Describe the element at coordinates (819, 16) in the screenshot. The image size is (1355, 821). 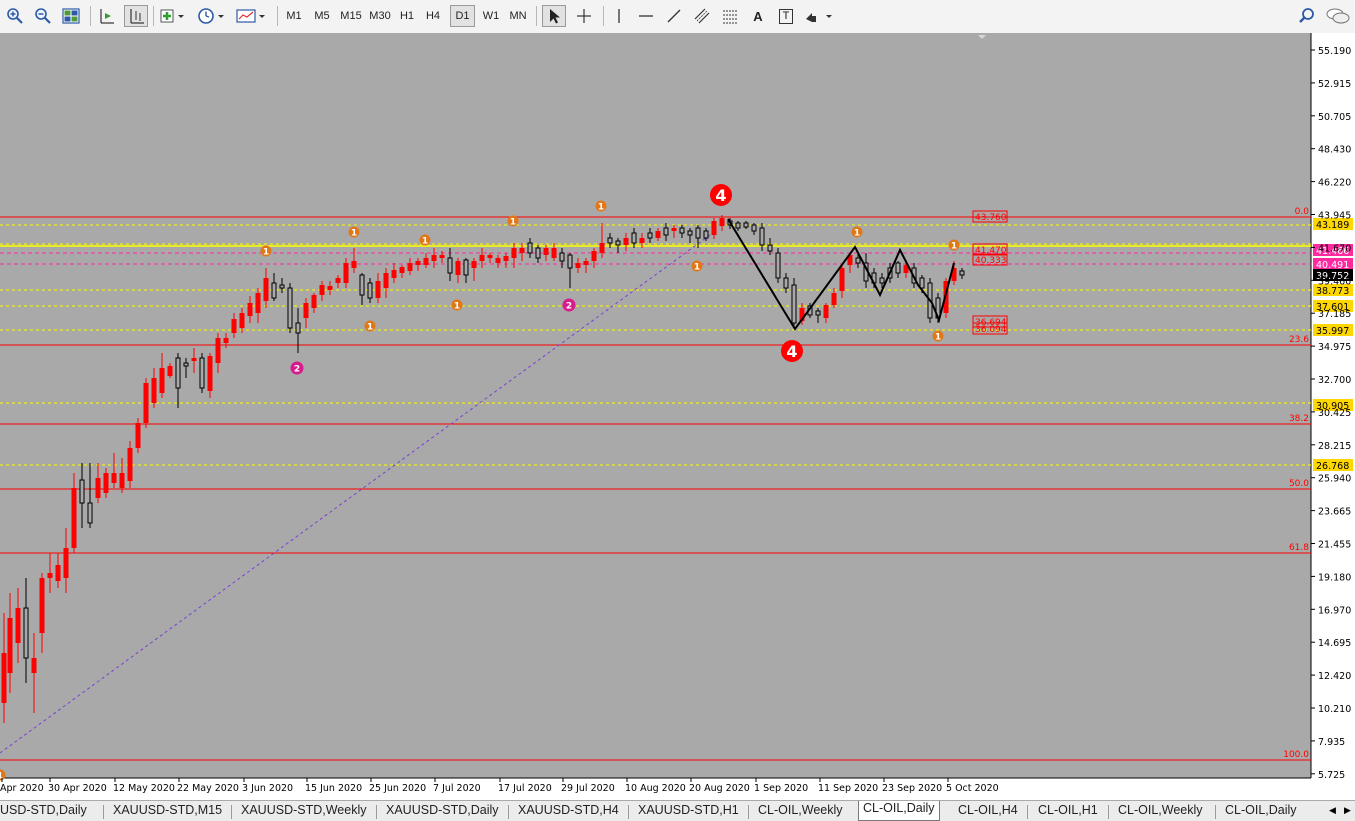
I see `arrows-tool-icon` at that location.